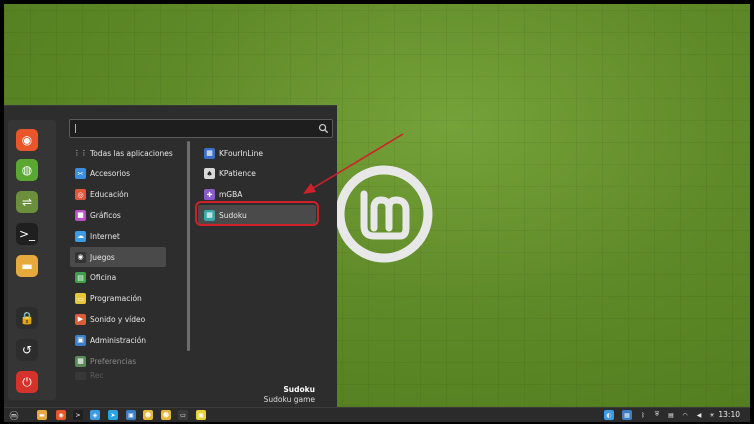 This screenshot has height=424, width=754. I want to click on menu-logo-icon: ⓜ, so click(14, 415).